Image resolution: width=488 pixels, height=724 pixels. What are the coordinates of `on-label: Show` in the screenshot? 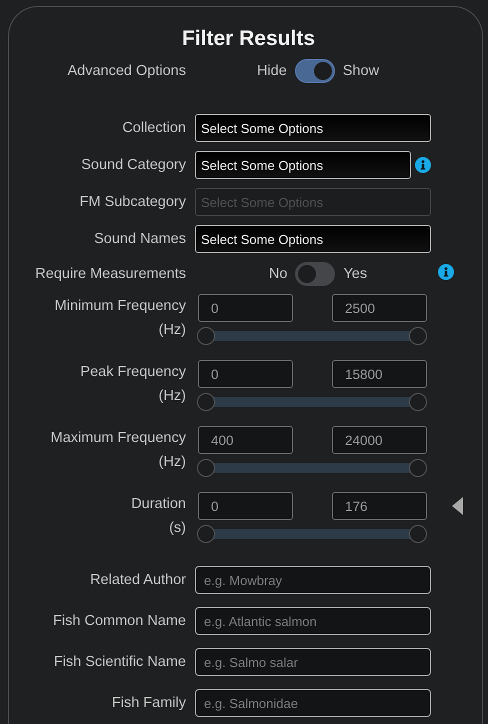 It's located at (361, 71).